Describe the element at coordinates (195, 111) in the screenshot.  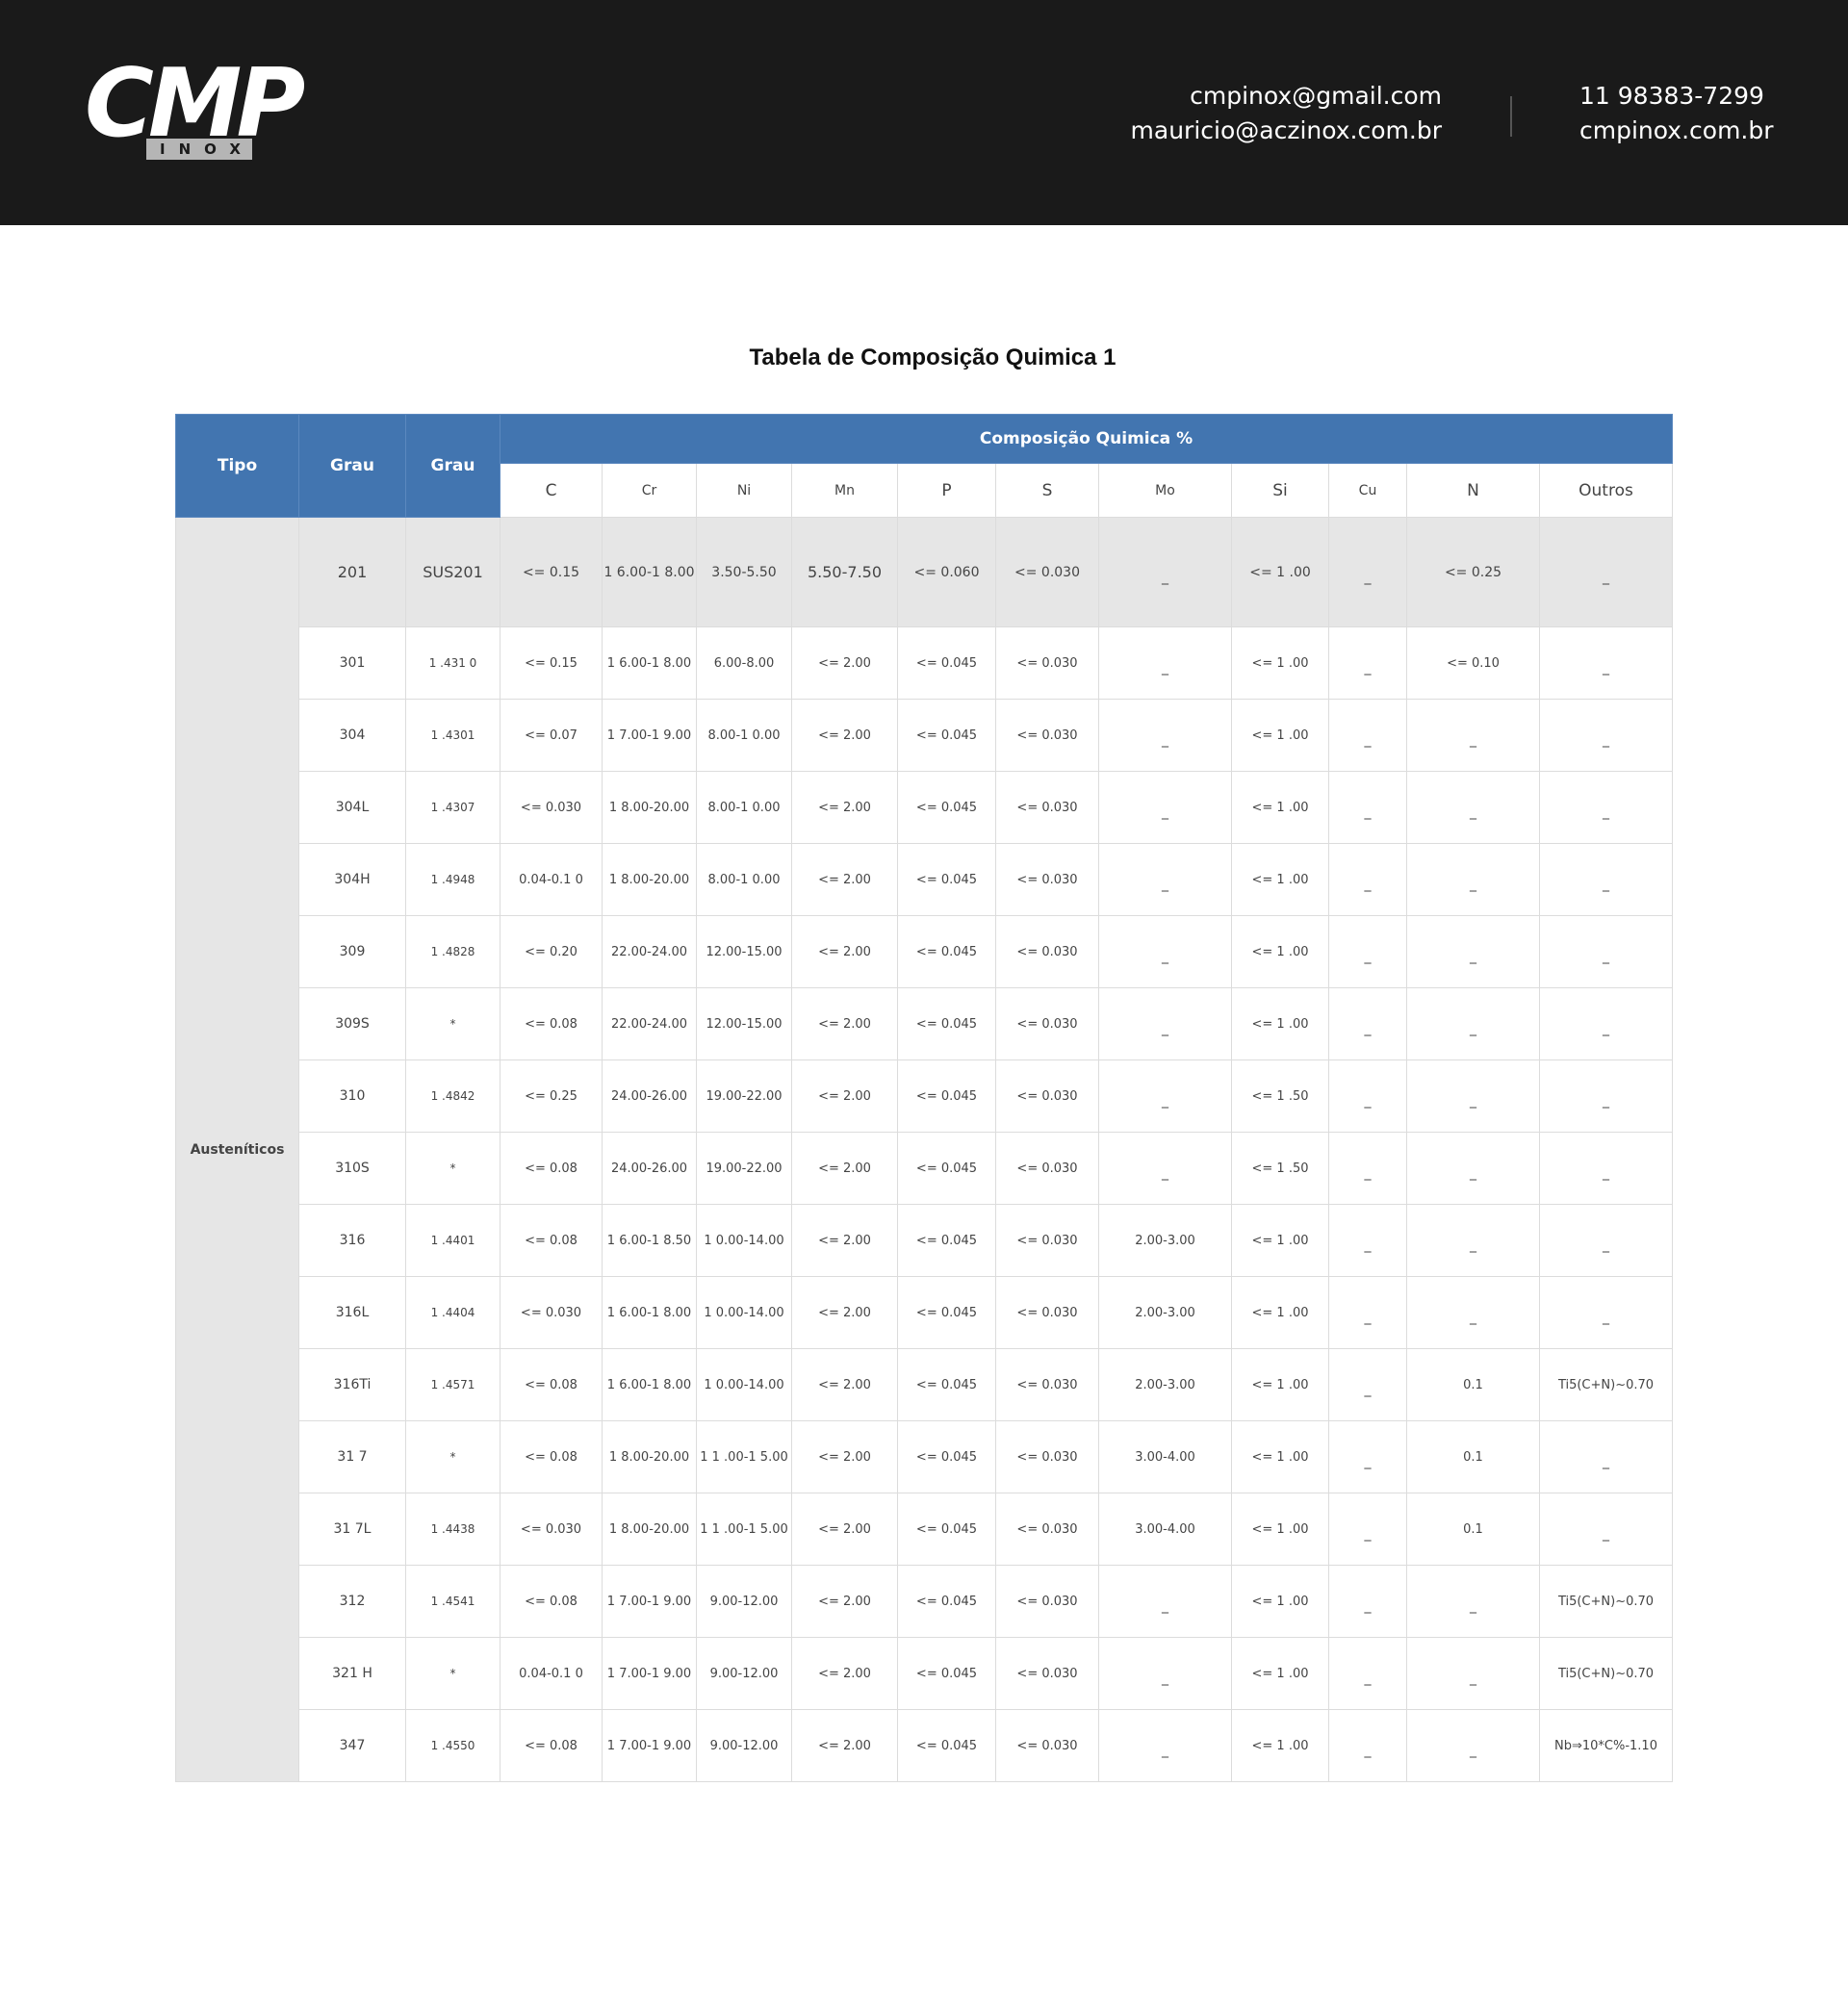
I see `company-logo: CMP INOX` at that location.